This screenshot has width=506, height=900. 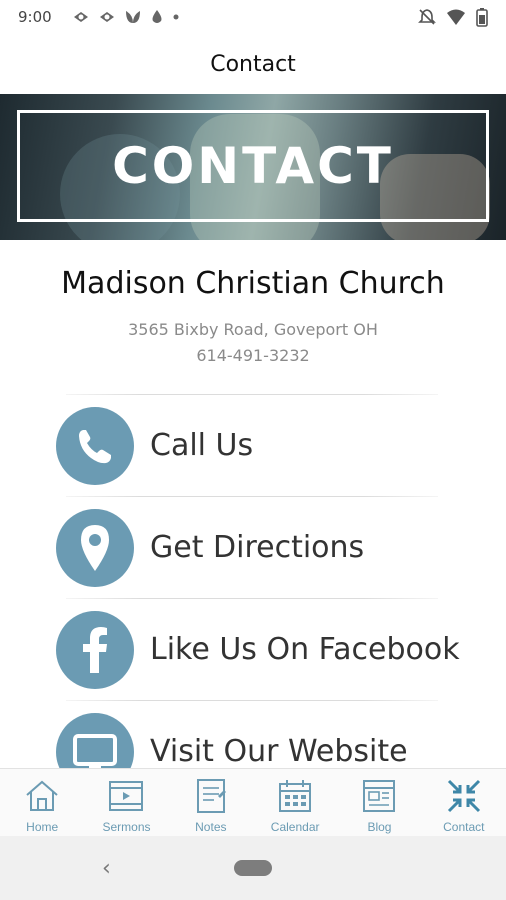 What do you see at coordinates (202, 445) in the screenshot?
I see `call-us-label: Call Us` at bounding box center [202, 445].